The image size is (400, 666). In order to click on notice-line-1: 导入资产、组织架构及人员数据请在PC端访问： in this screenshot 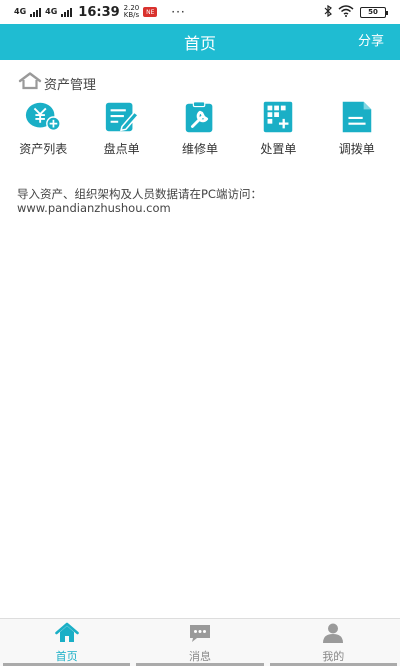, I will do `click(139, 194)`.